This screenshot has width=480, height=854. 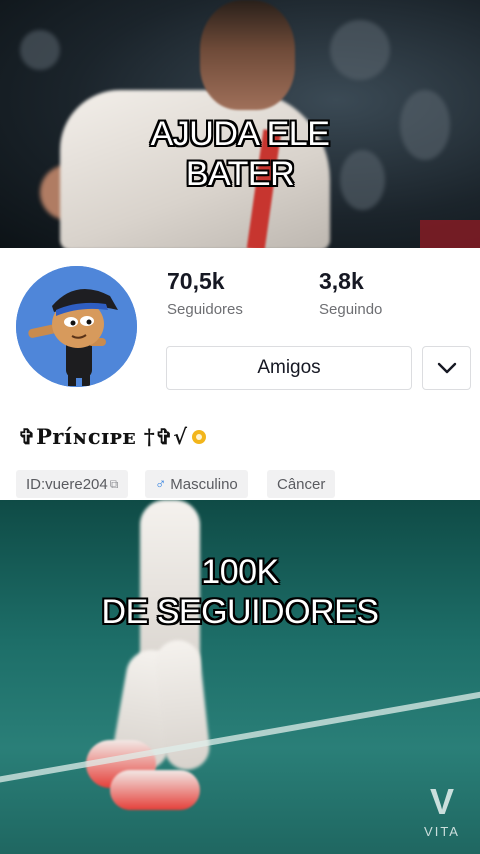 I want to click on vita-watermark: V VITA, so click(x=442, y=810).